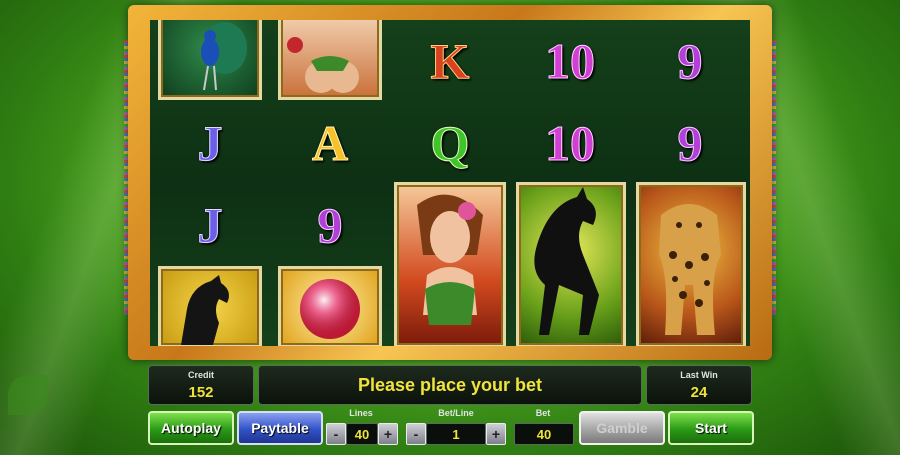  Describe the element at coordinates (450, 143) in the screenshot. I see `q-symbol: Q` at that location.